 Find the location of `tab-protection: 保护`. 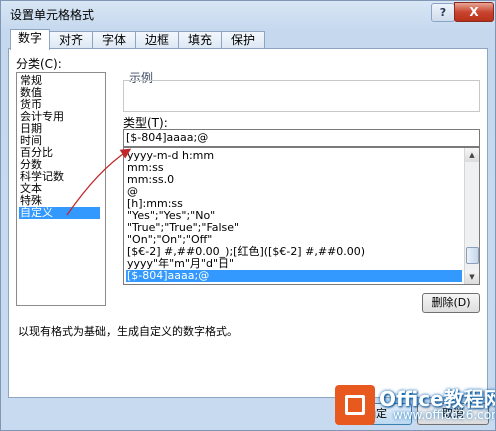

tab-protection: 保护 is located at coordinates (243, 40).